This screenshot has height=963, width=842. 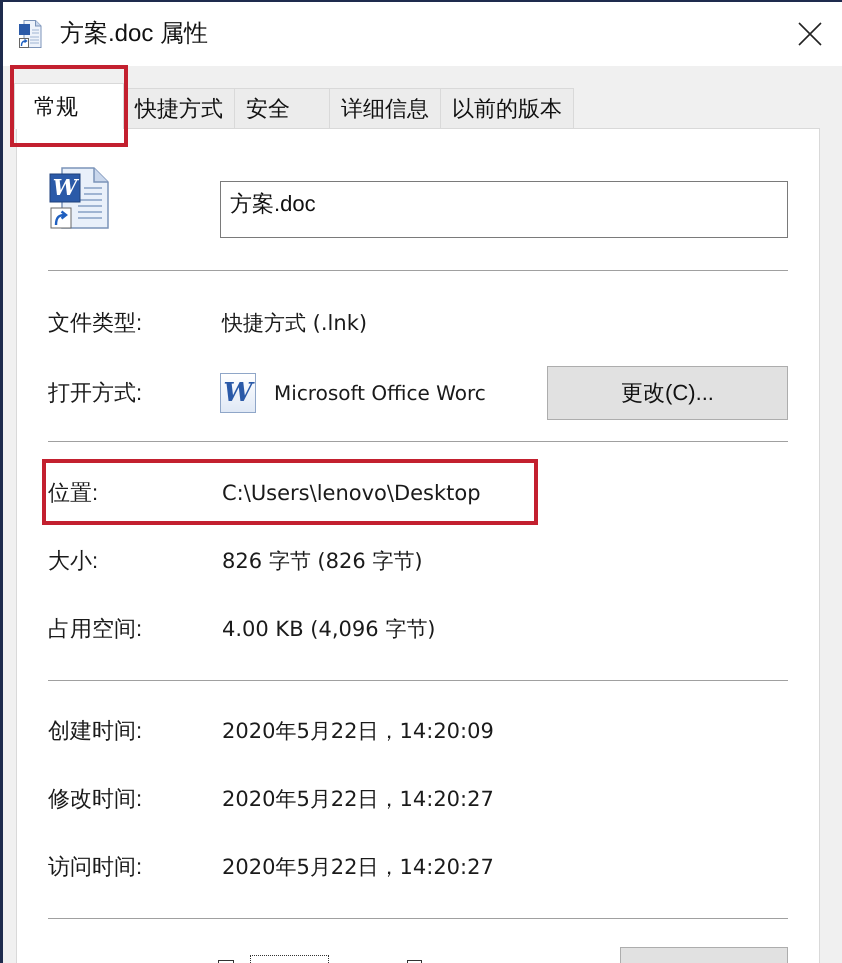 What do you see at coordinates (295, 323) in the screenshot?
I see `field-value: 快捷方式 (.lnk)` at bounding box center [295, 323].